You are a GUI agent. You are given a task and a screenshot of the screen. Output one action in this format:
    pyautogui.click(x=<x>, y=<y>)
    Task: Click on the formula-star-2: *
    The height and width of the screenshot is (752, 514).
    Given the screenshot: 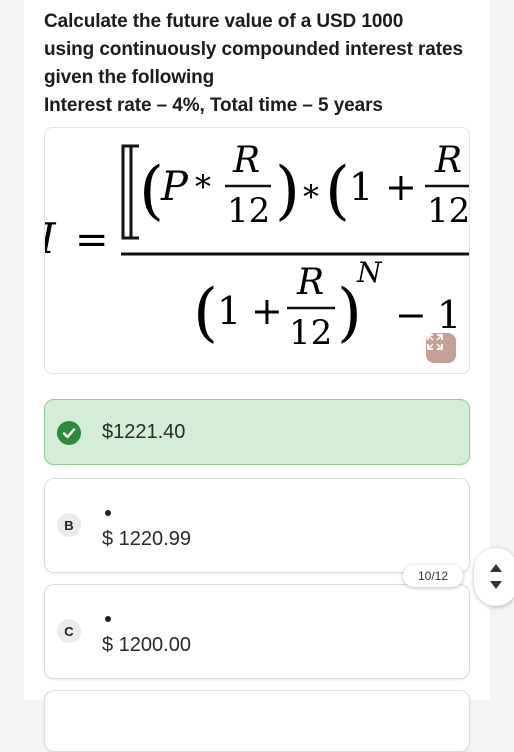 What is the action you would take?
    pyautogui.click(x=311, y=197)
    